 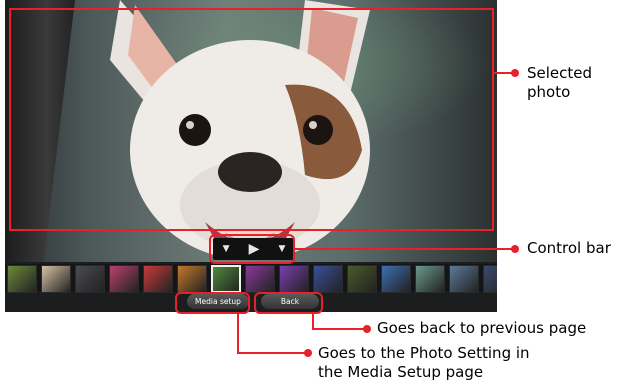 I want to click on callout-dot-setup, so click(x=308, y=353).